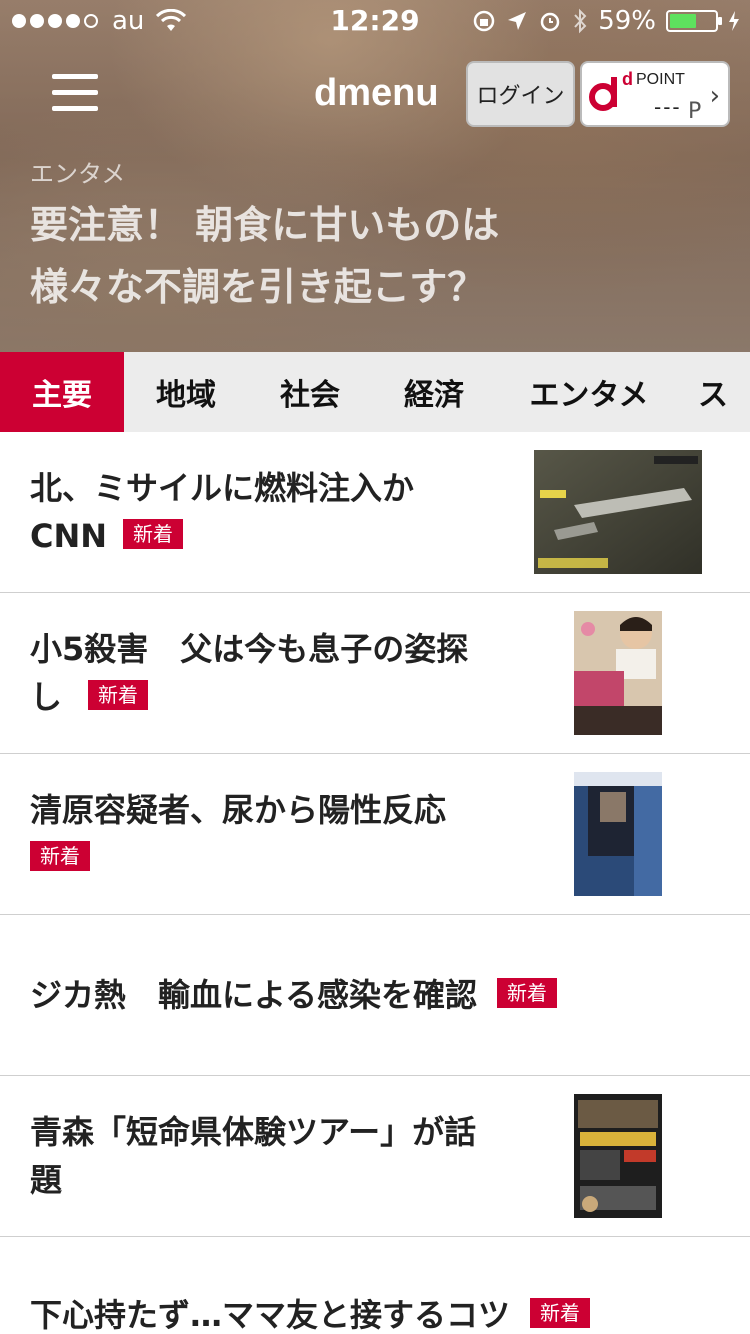 The height and width of the screenshot is (1334, 750). Describe the element at coordinates (375, 1285) in the screenshot. I see `news-item: 下心持たず…ママ友と接するコツ 新着` at that location.